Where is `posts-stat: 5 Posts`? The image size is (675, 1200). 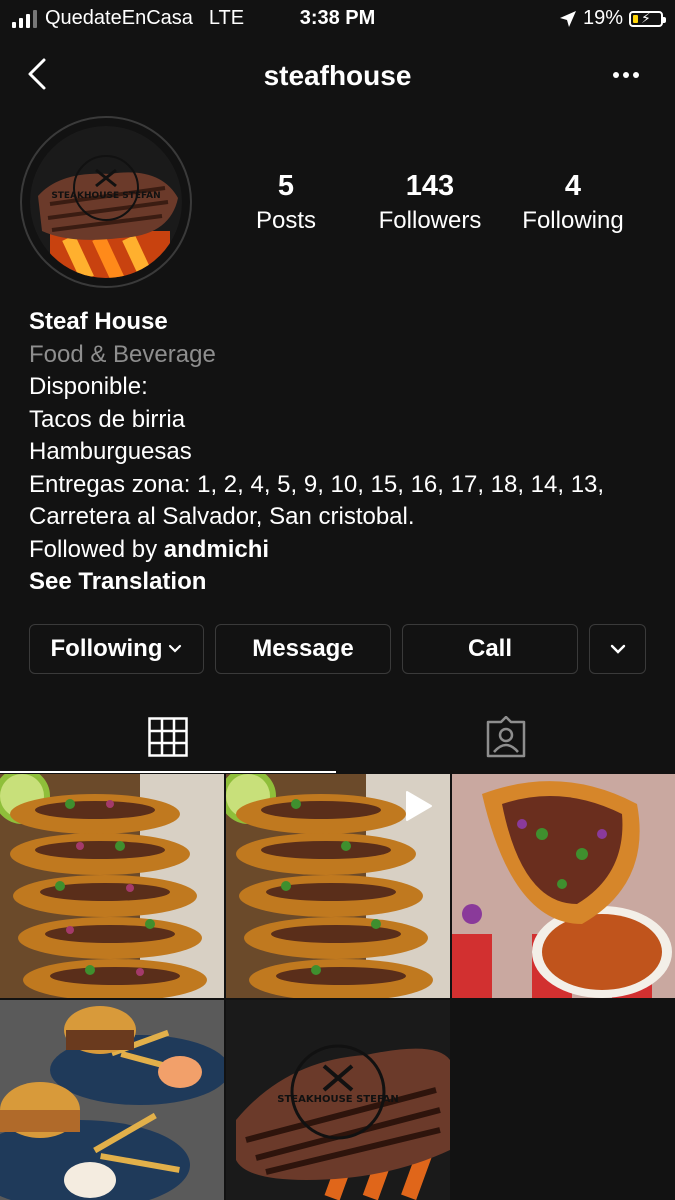 posts-stat: 5 Posts is located at coordinates (286, 202).